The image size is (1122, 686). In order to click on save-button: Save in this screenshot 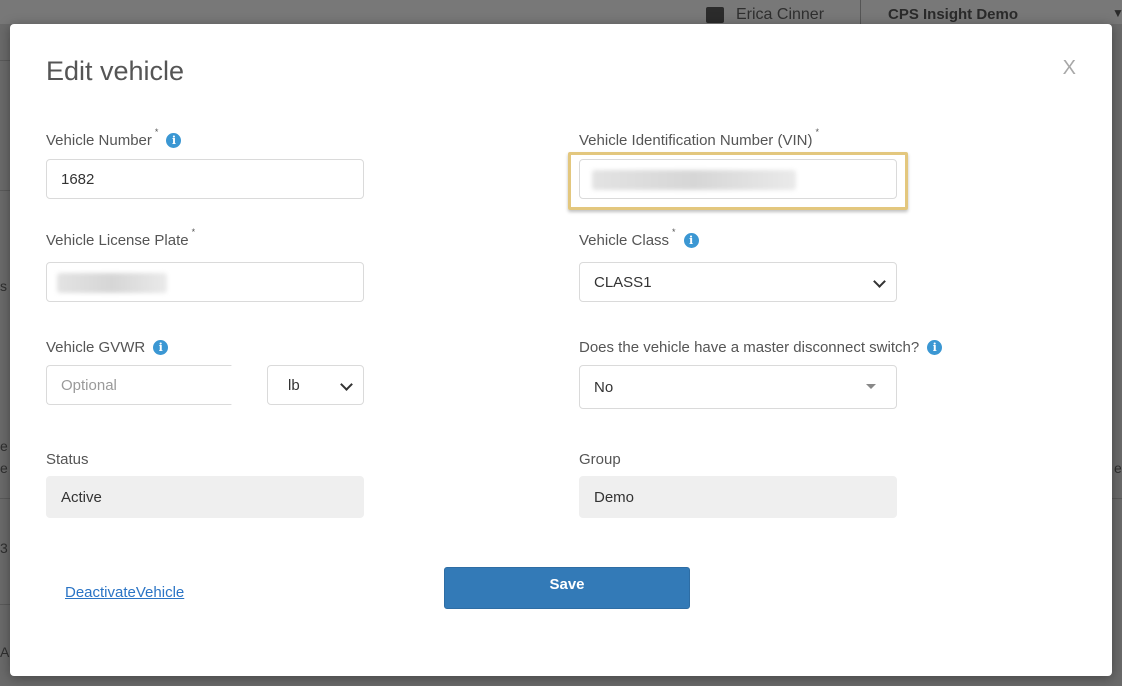, I will do `click(567, 588)`.